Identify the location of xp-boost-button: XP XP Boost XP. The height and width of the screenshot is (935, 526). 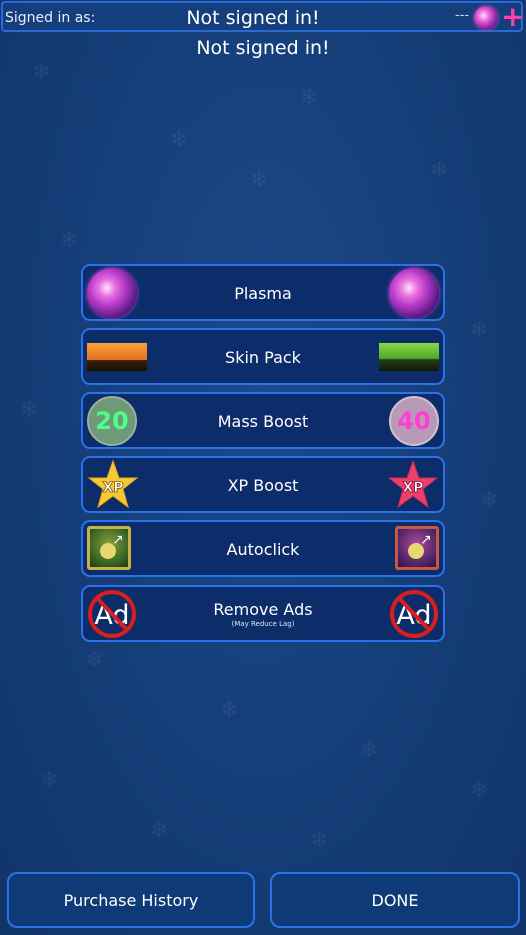
(263, 484).